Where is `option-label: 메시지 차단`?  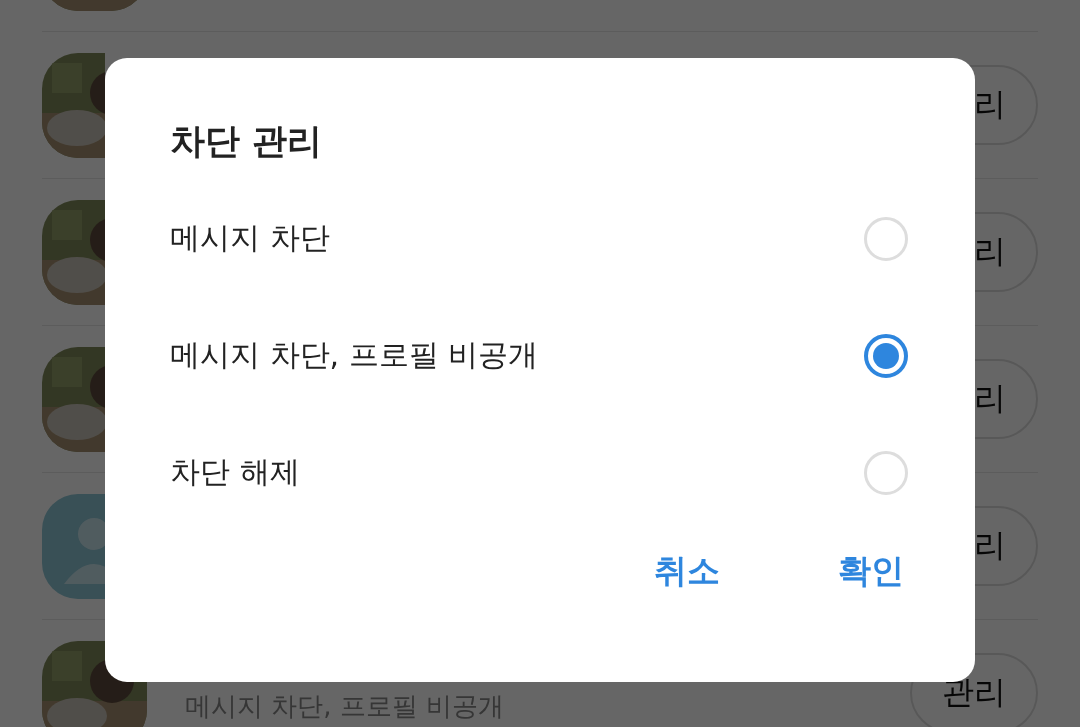
option-label: 메시지 차단 is located at coordinates (250, 238).